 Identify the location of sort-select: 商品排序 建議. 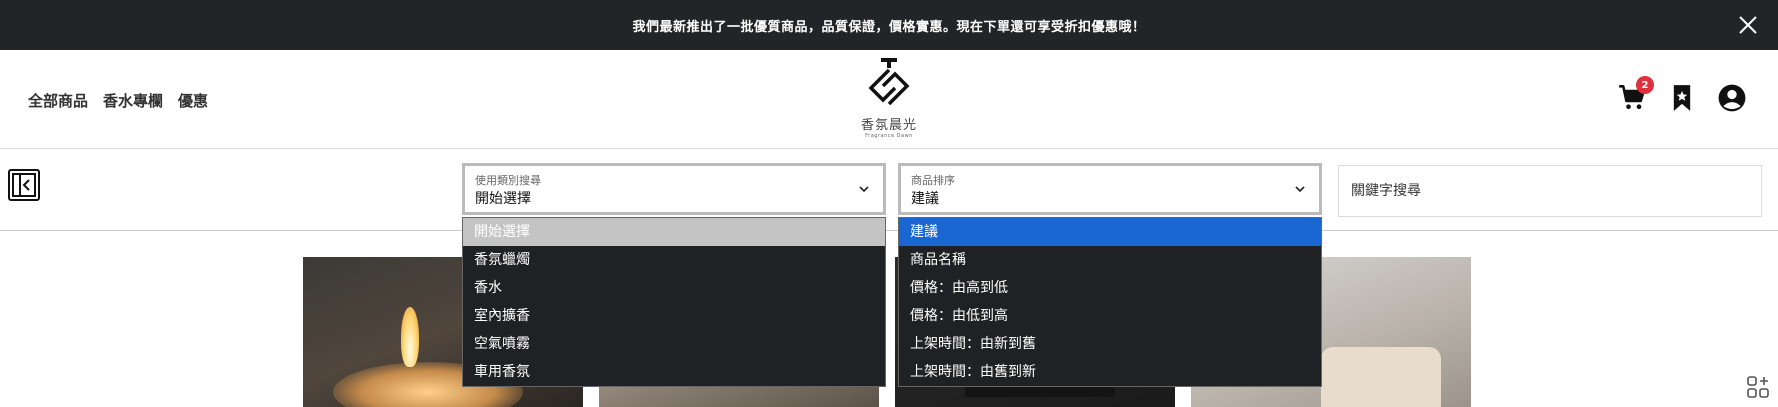
(1110, 189).